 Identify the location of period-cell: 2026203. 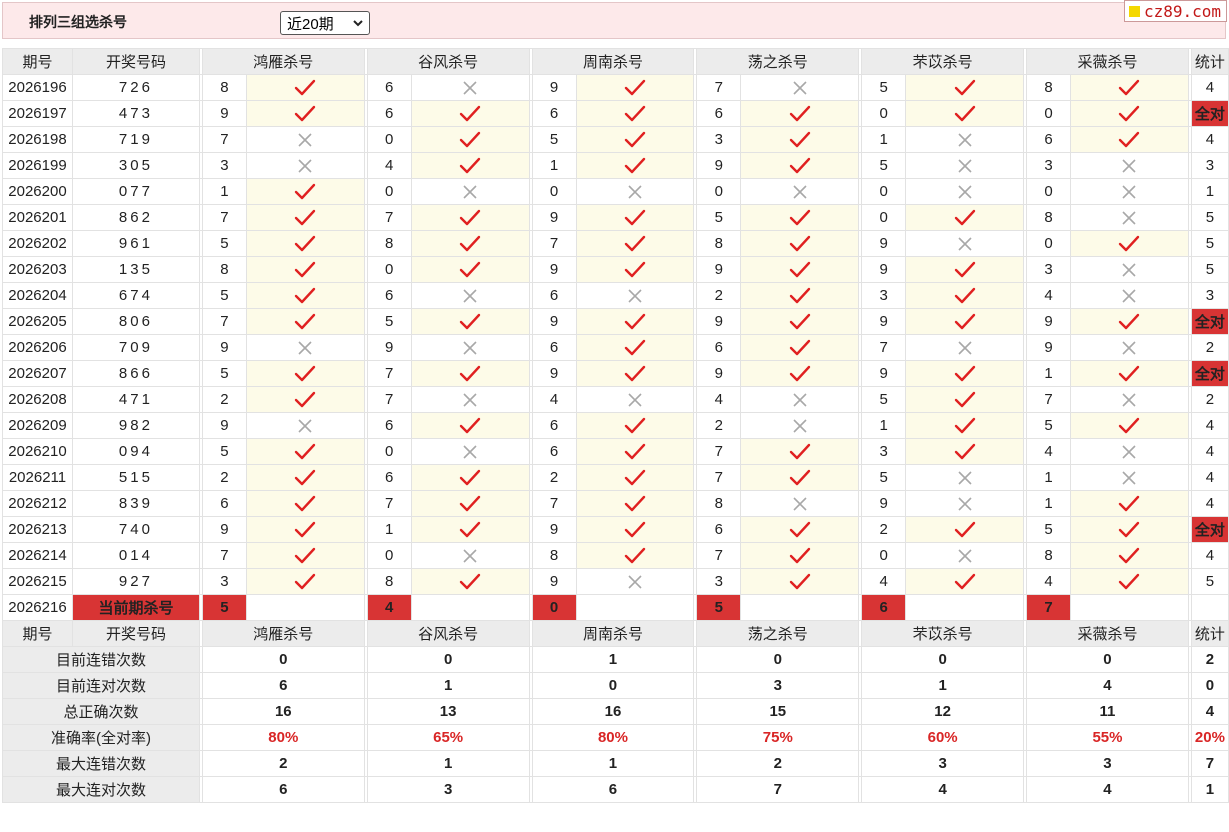
(37, 269).